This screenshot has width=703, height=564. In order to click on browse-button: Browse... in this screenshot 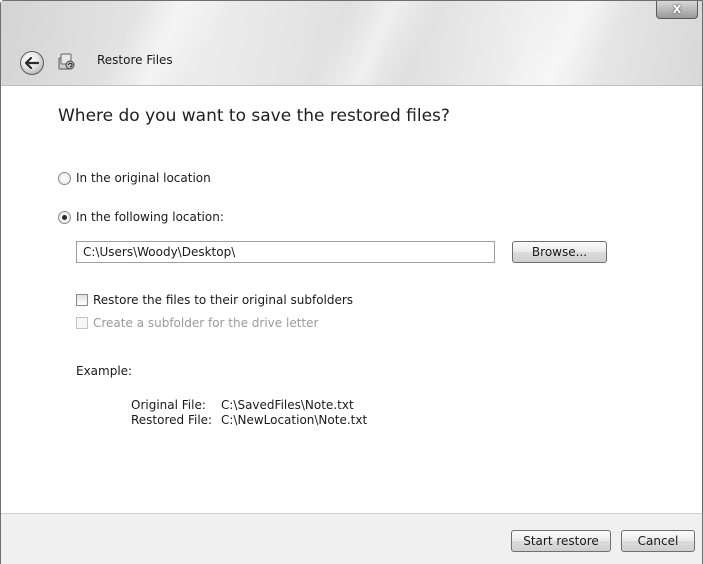, I will do `click(559, 252)`.